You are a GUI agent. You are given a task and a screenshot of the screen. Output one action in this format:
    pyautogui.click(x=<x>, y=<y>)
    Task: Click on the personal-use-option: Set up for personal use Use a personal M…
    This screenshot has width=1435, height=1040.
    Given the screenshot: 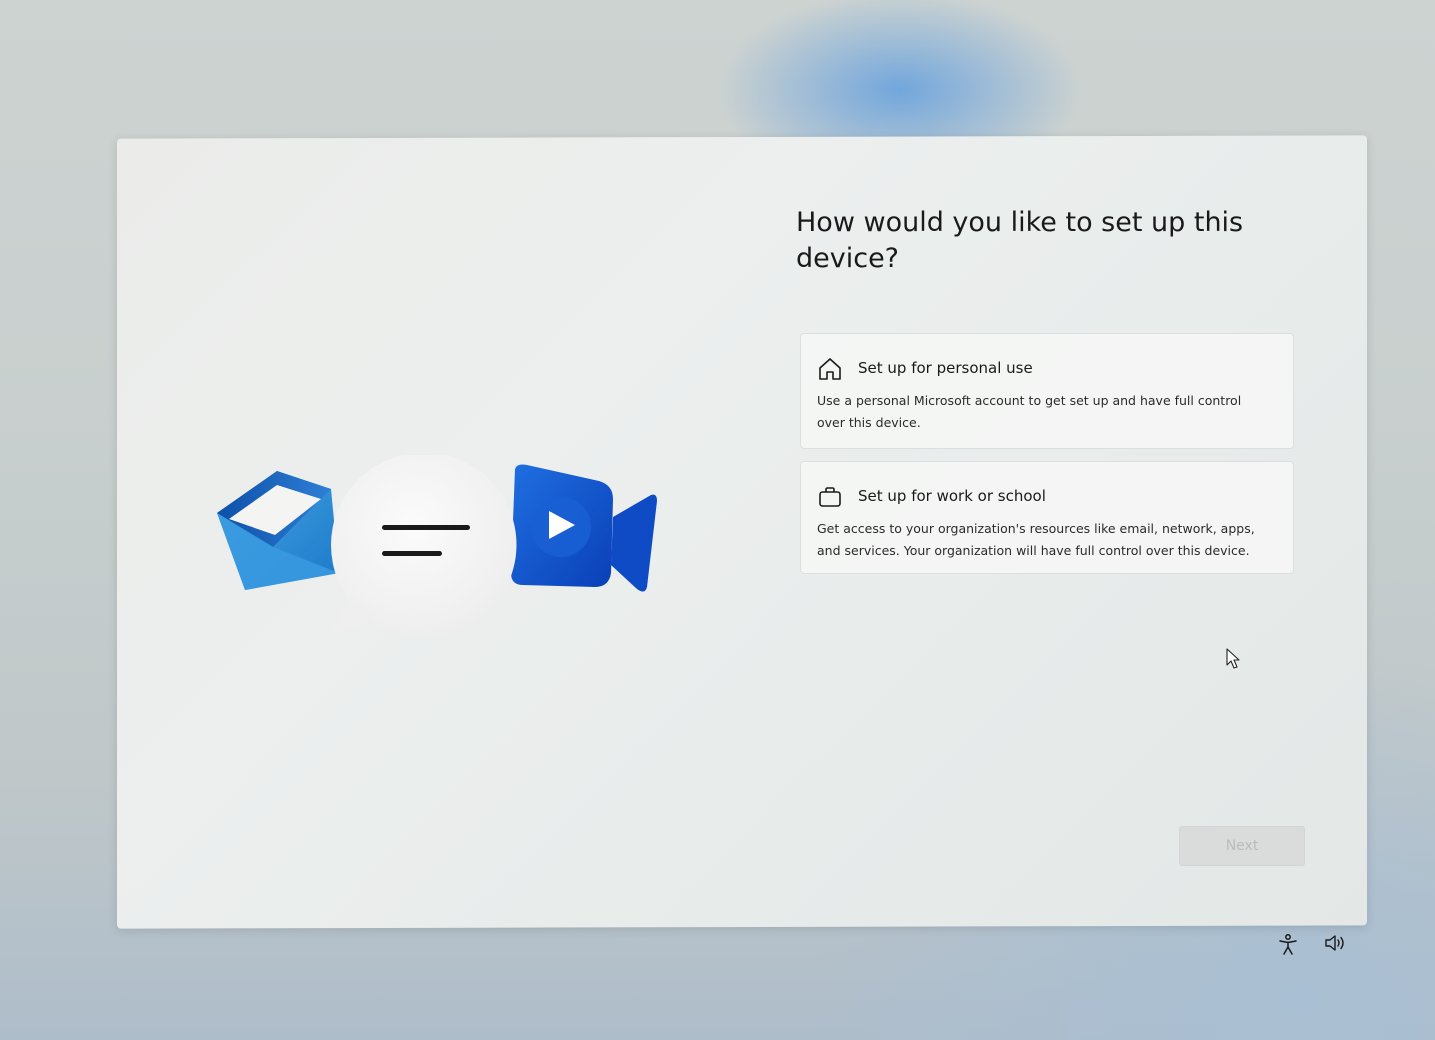 What is the action you would take?
    pyautogui.click(x=1047, y=391)
    